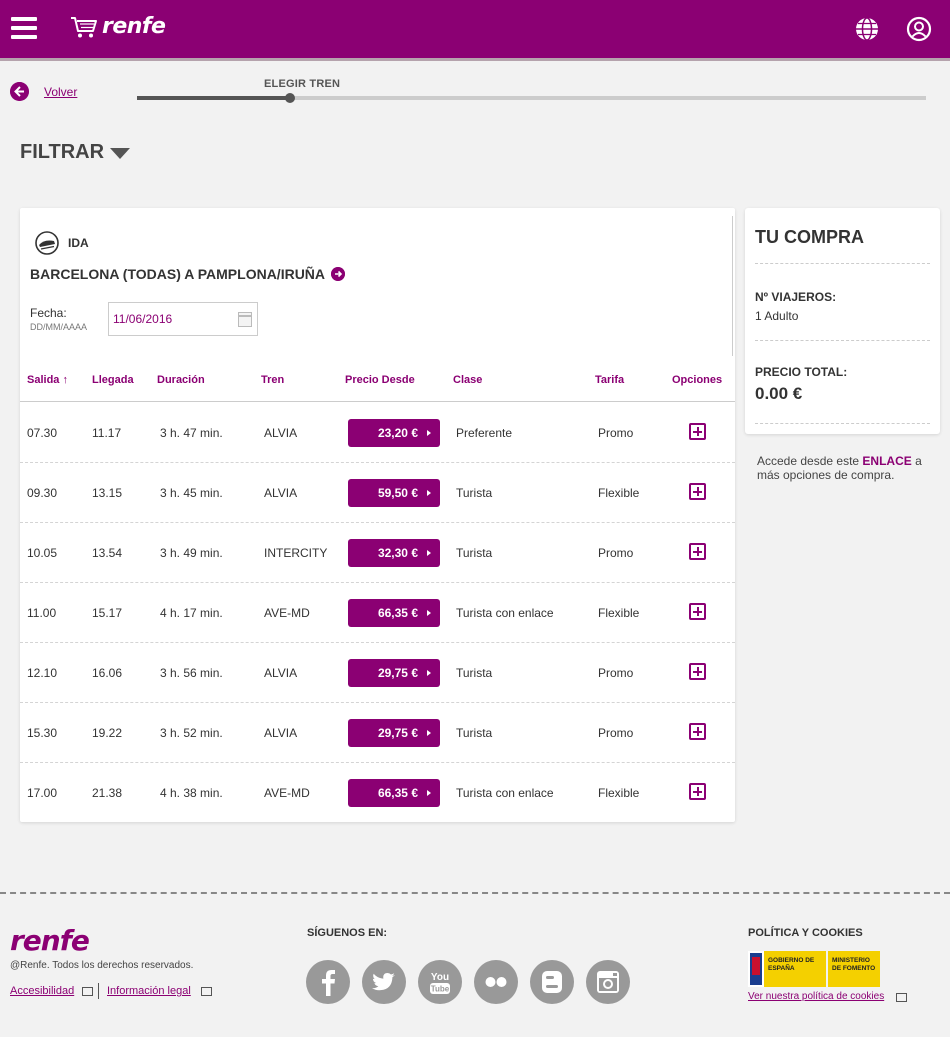 The width and height of the screenshot is (950, 1037). Describe the element at coordinates (394, 553) in the screenshot. I see `price-button: 32,30 €` at that location.